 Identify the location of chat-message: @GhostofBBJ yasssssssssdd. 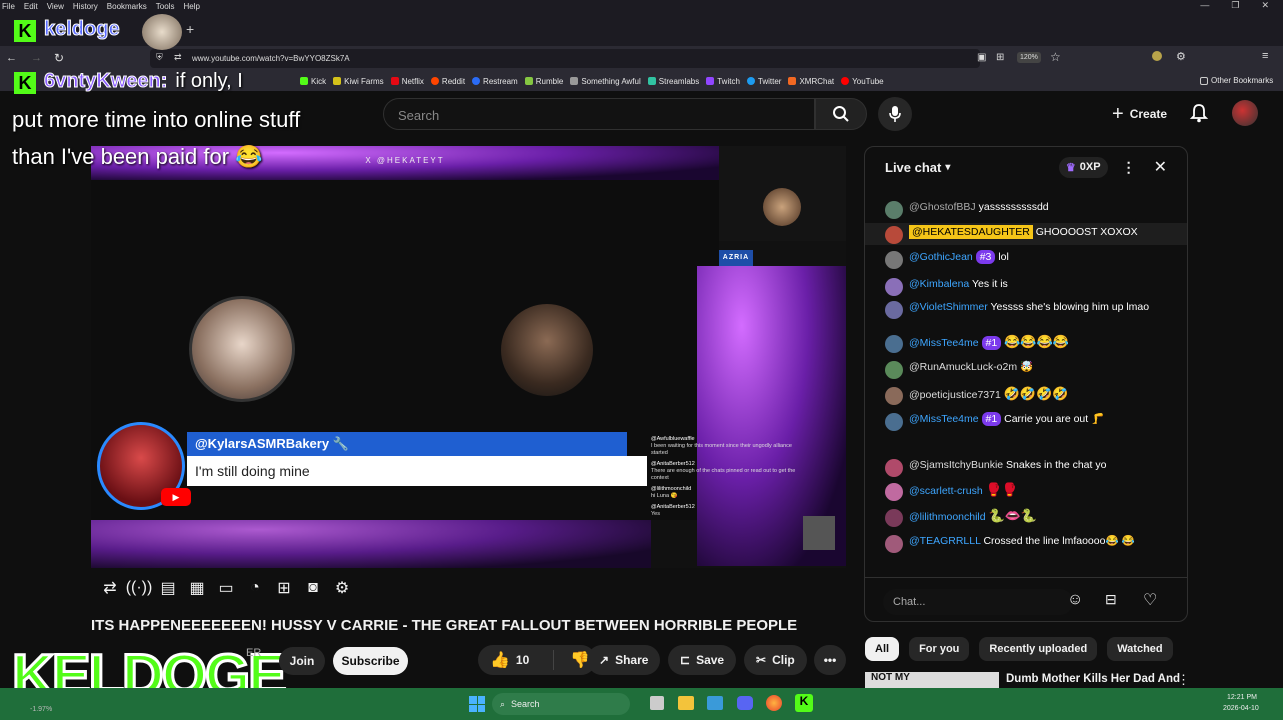
(1030, 210).